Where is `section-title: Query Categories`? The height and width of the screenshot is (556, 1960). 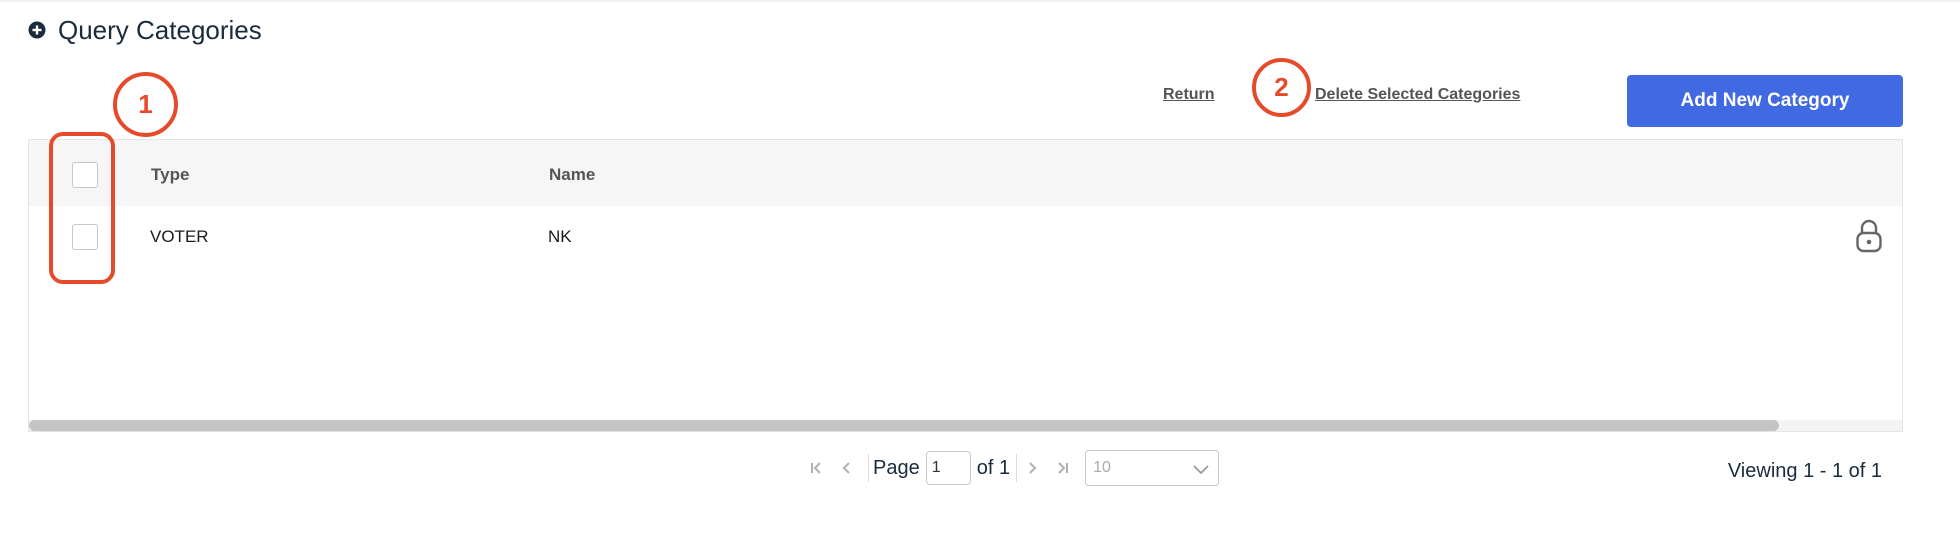 section-title: Query Categories is located at coordinates (160, 29).